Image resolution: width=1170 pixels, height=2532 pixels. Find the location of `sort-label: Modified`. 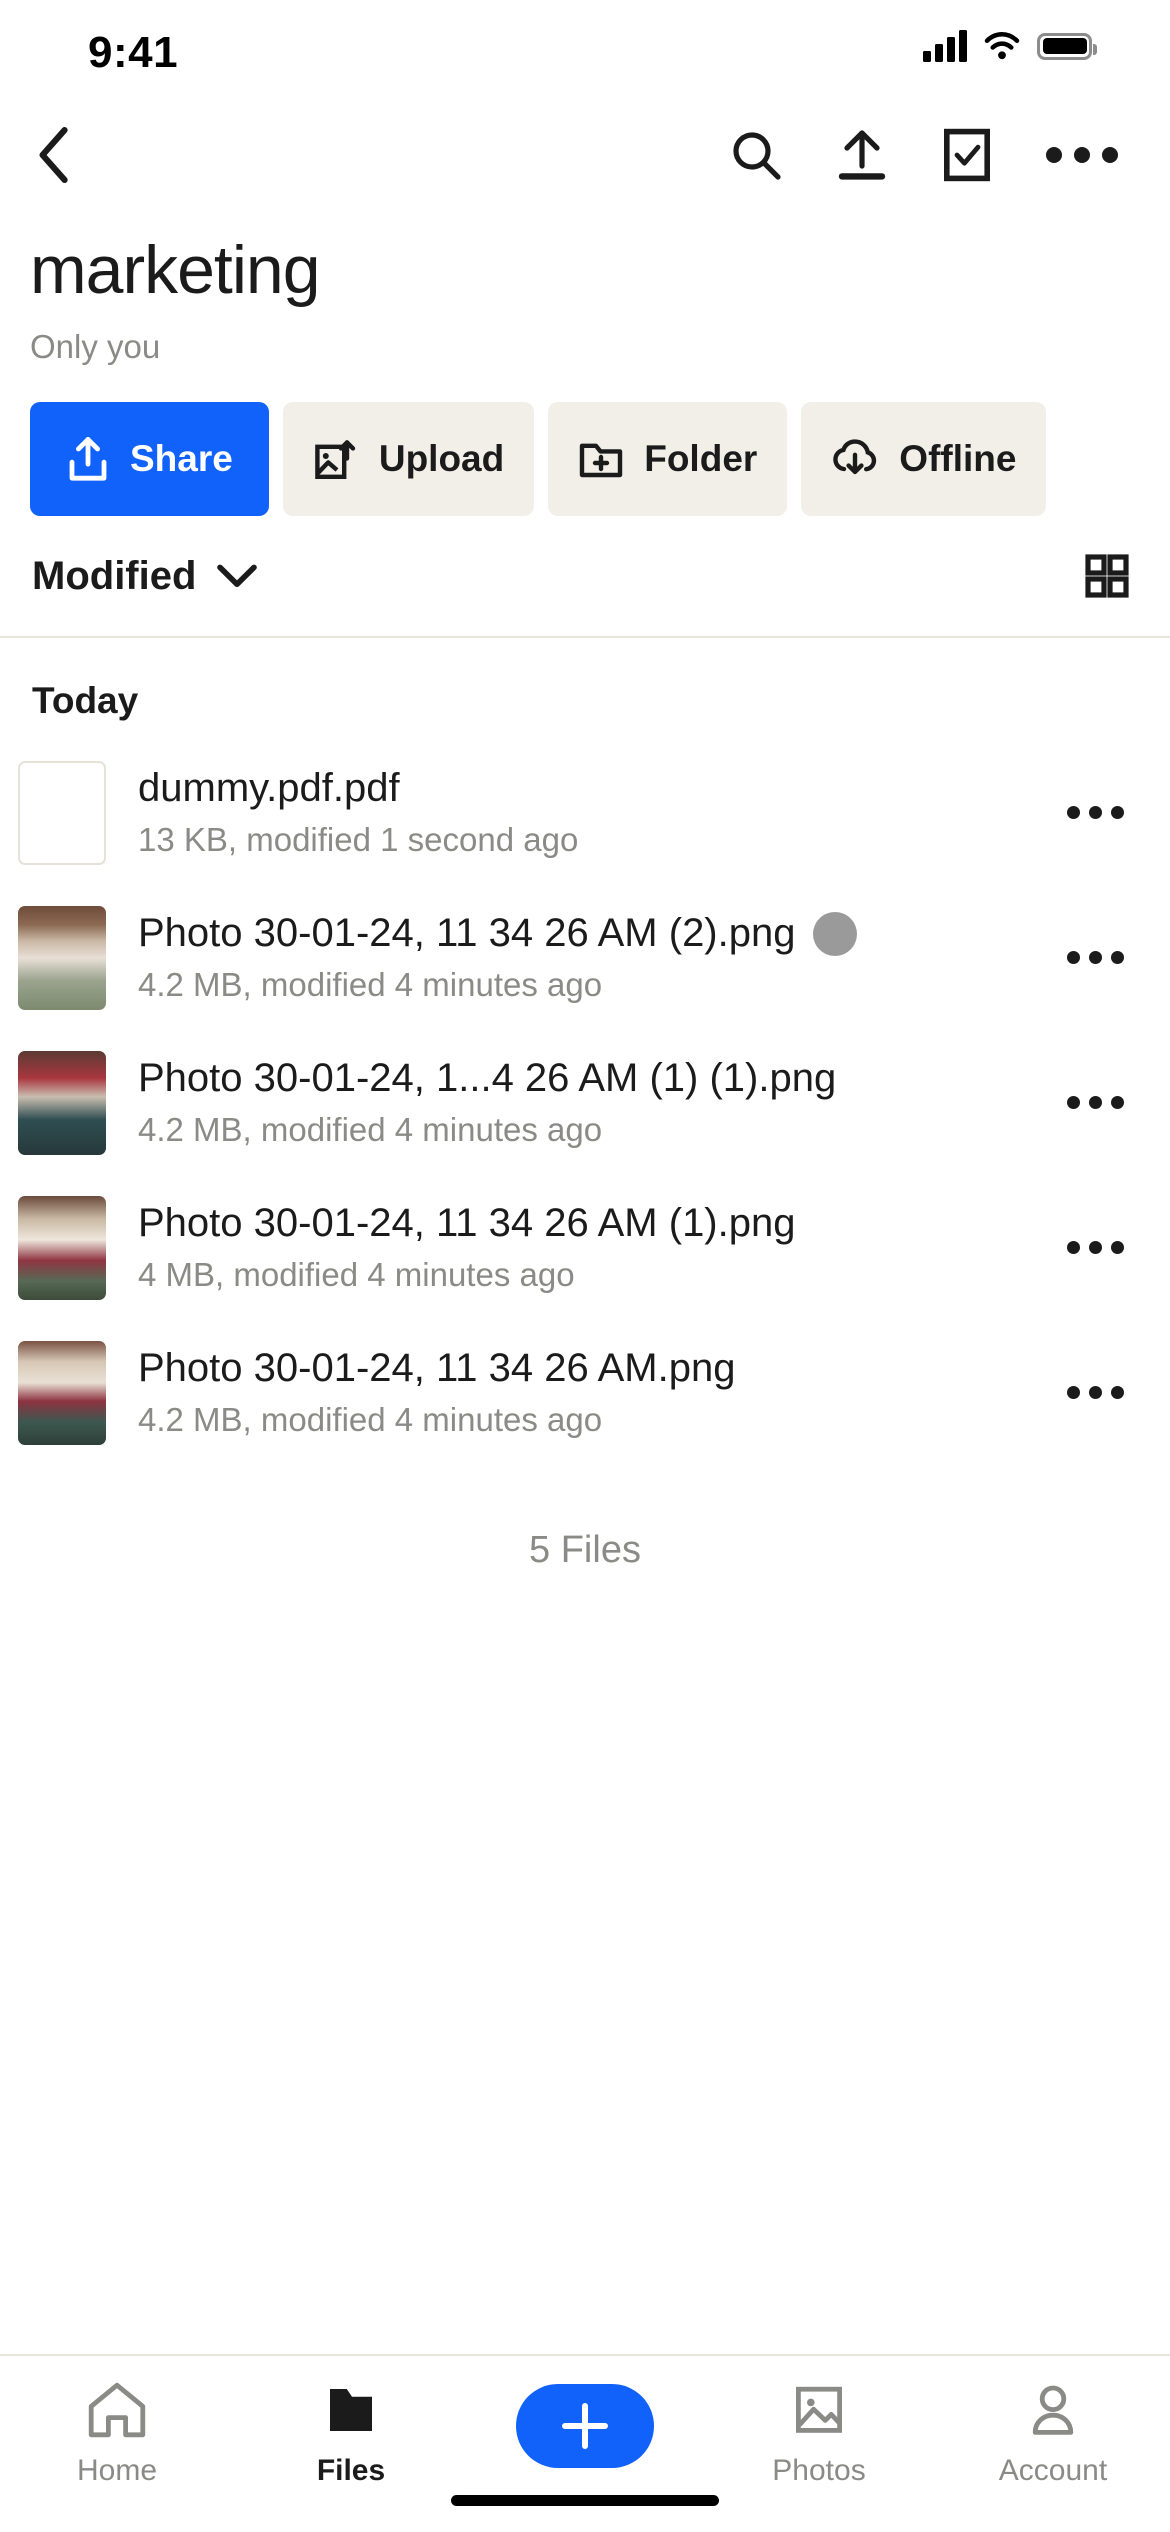

sort-label: Modified is located at coordinates (114, 575).